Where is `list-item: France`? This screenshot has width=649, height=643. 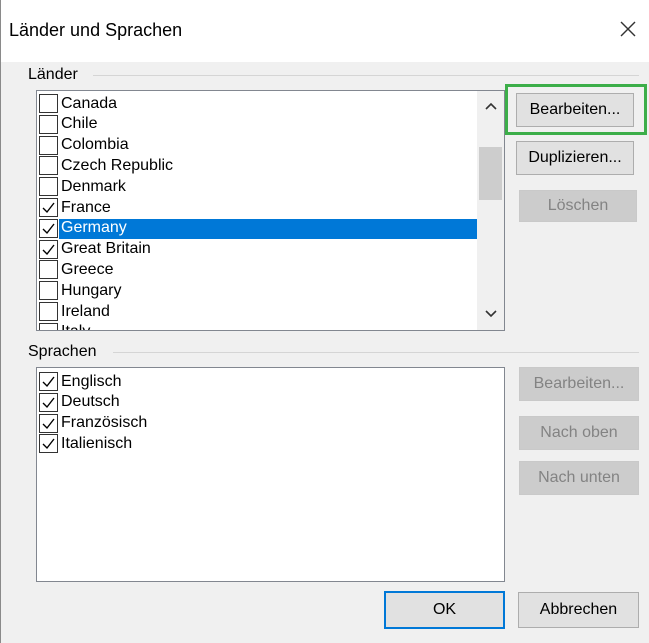 list-item: France is located at coordinates (75, 207).